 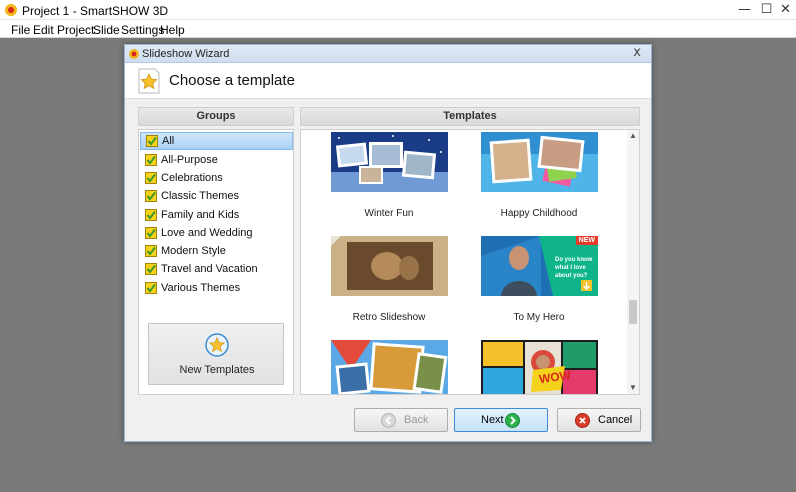 I want to click on template-tile-winter-fun, so click(x=389, y=162).